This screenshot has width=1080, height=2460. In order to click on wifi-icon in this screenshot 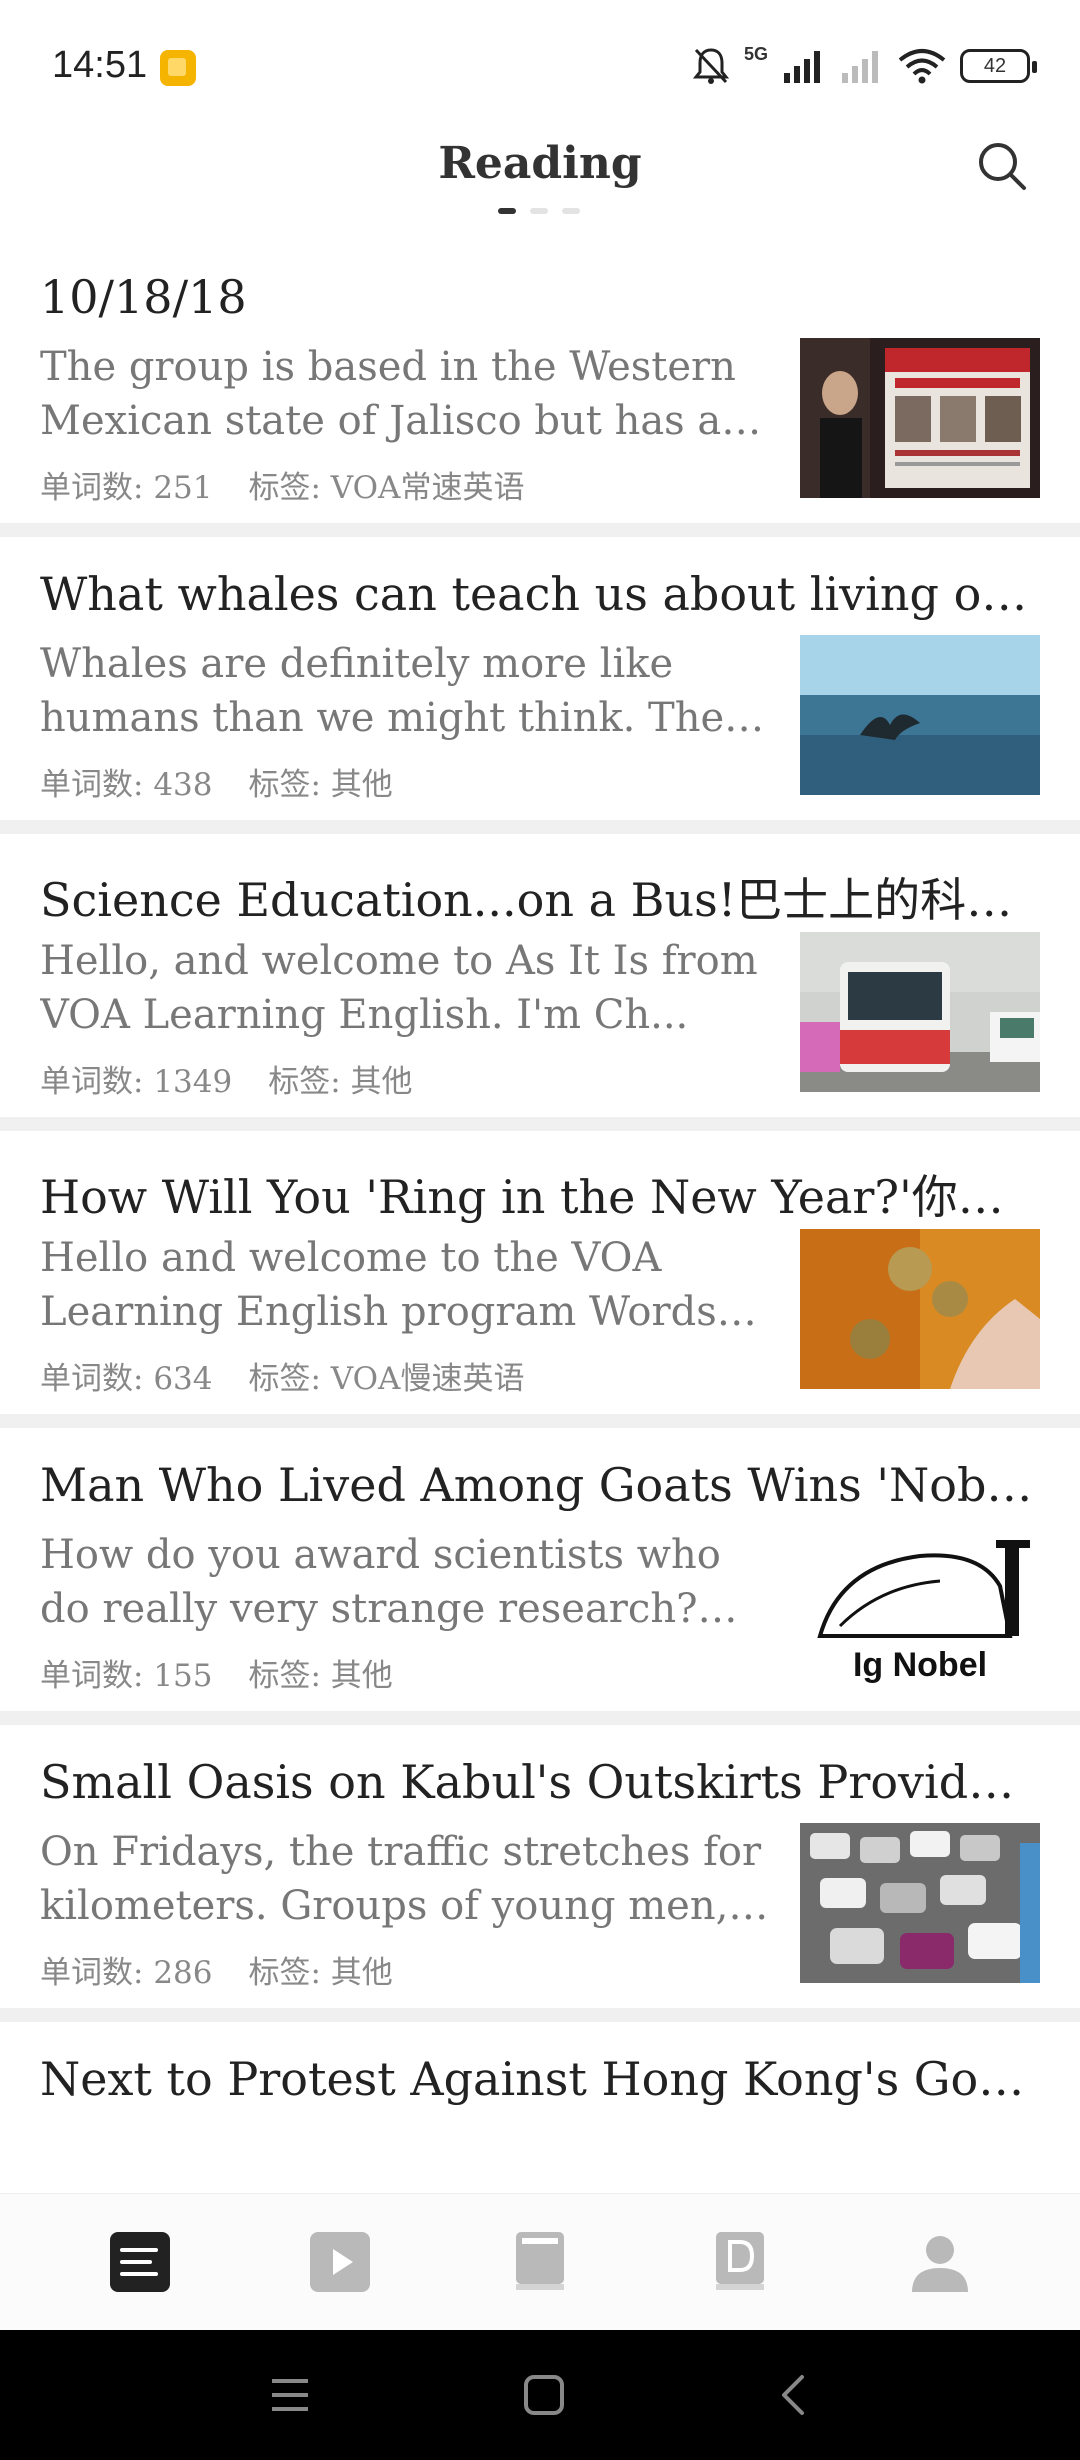, I will do `click(922, 66)`.